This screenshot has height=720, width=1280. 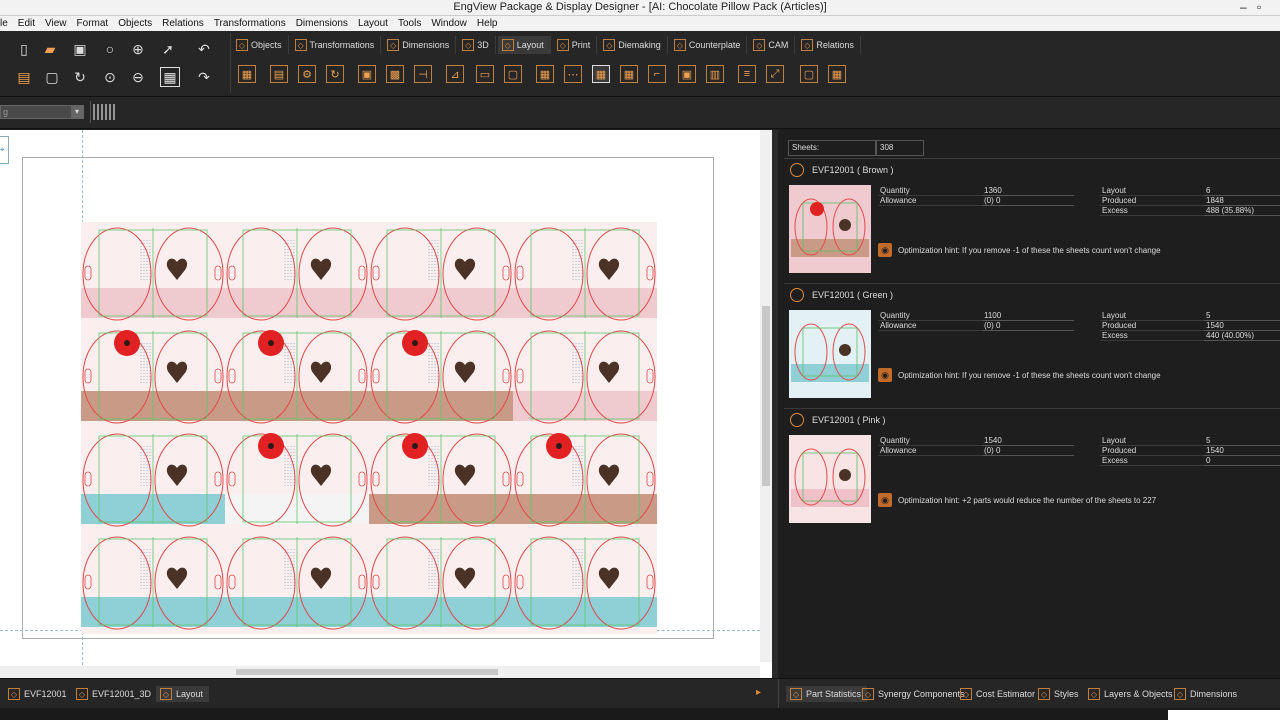 What do you see at coordinates (122, 694) in the screenshot?
I see `document-tab-label: EVF12001_3D` at bounding box center [122, 694].